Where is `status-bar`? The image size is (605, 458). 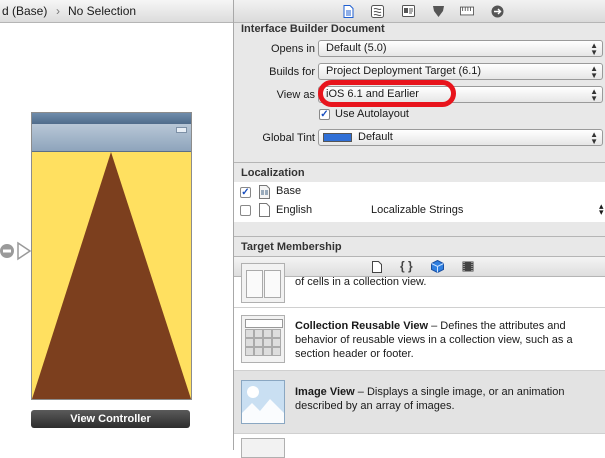 status-bar is located at coordinates (111, 118).